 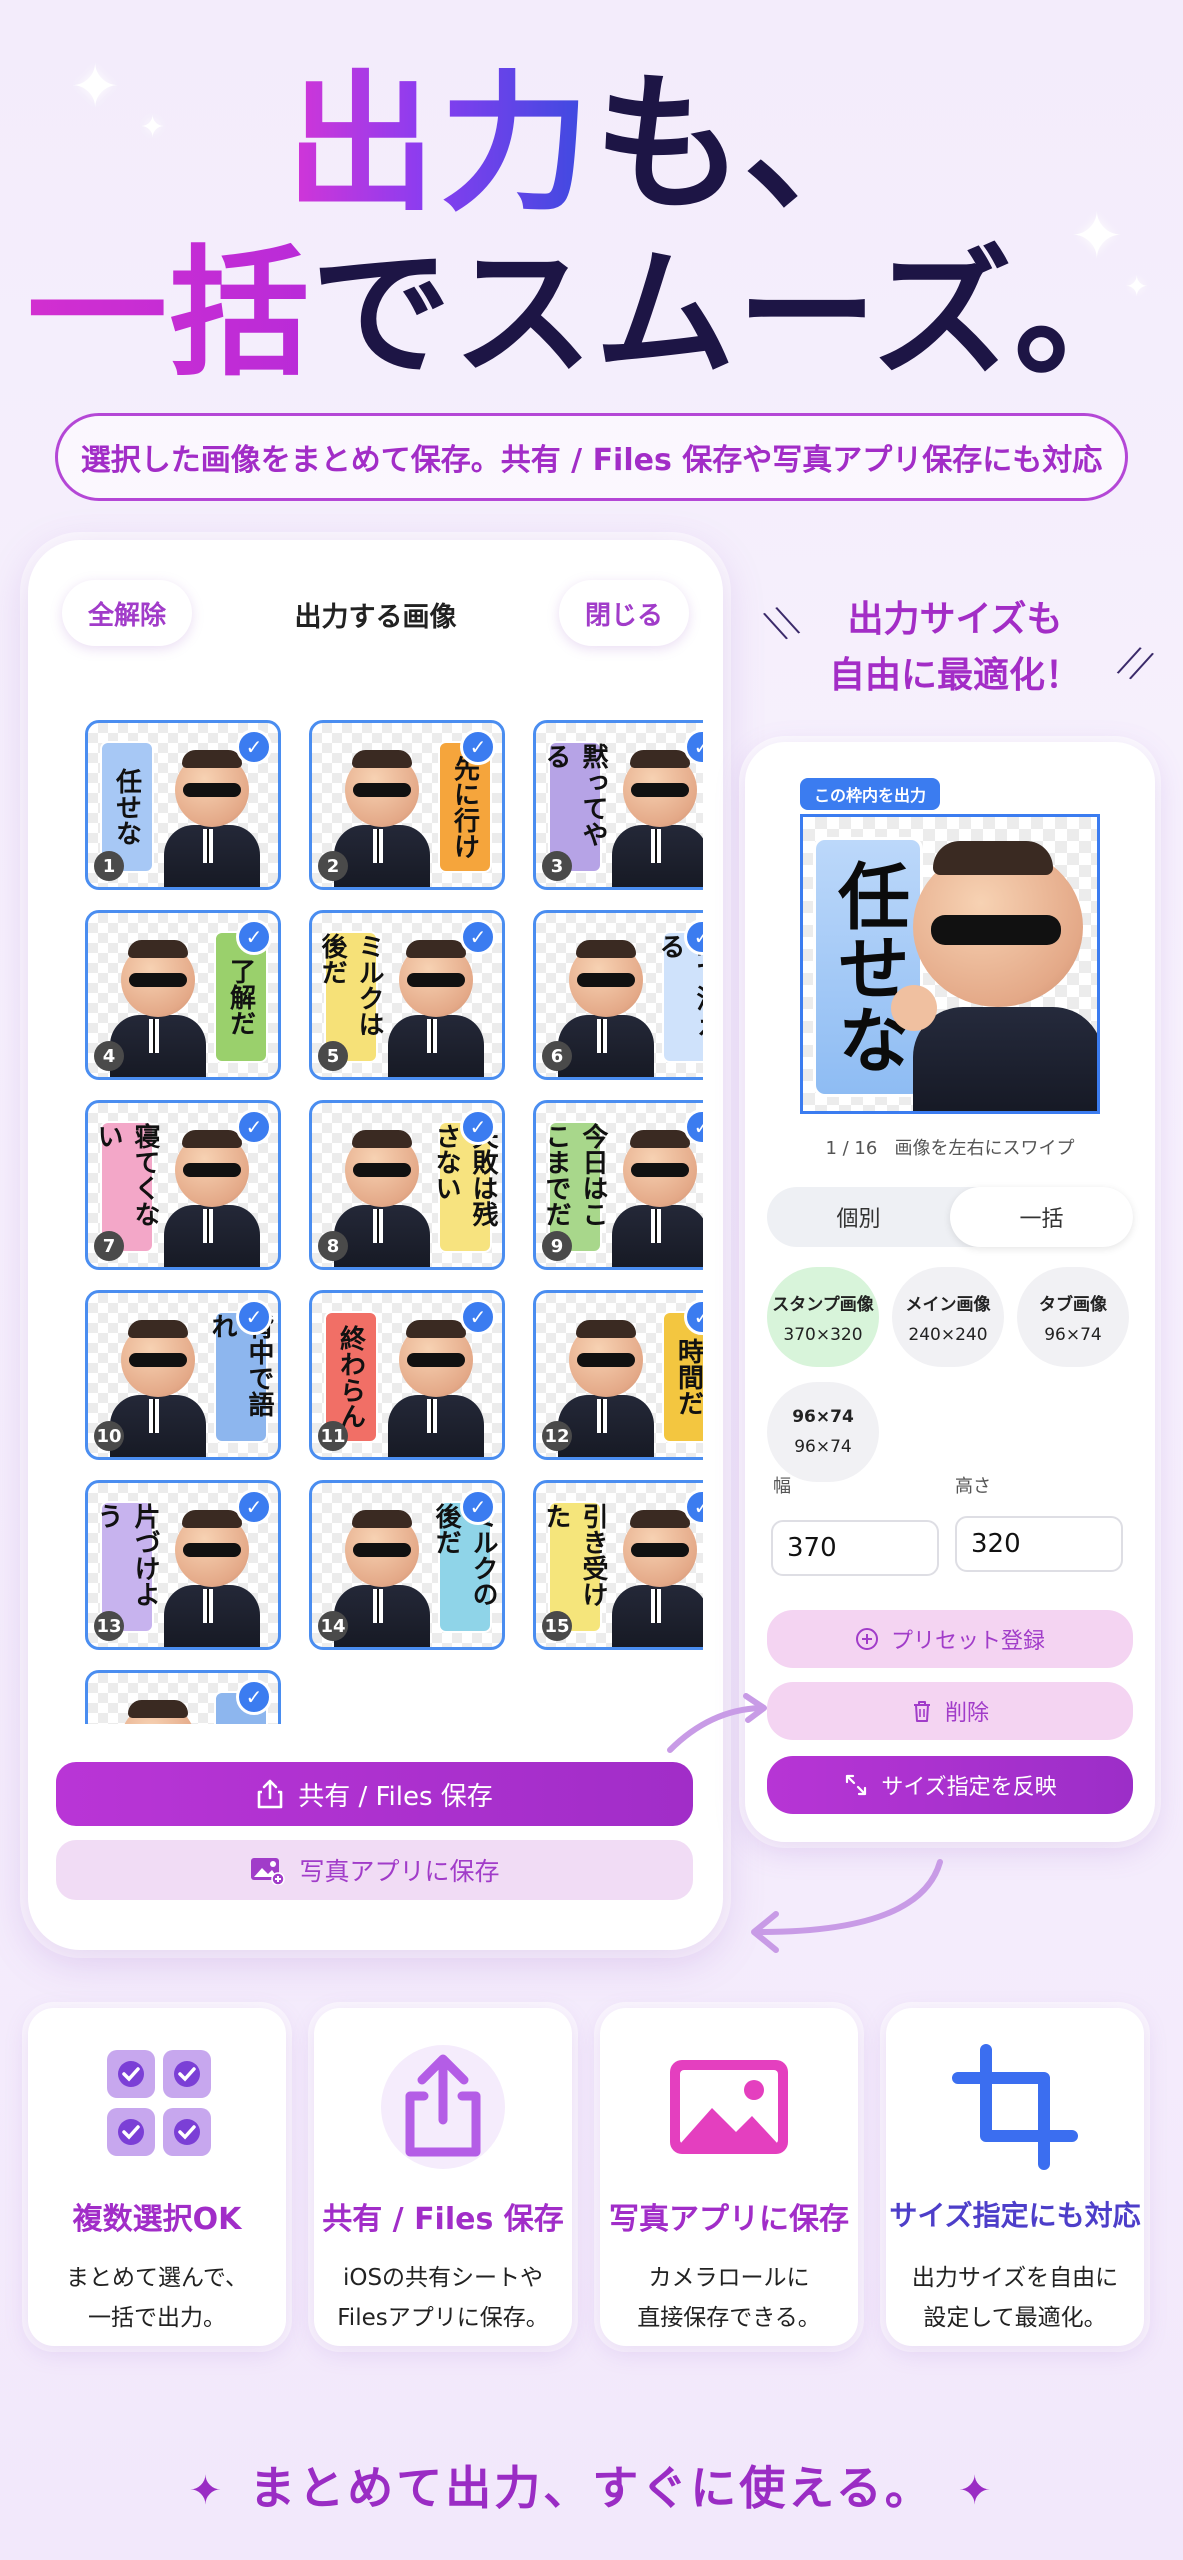 I want to click on hero-title-accent-2: 一括, so click(x=168, y=314).